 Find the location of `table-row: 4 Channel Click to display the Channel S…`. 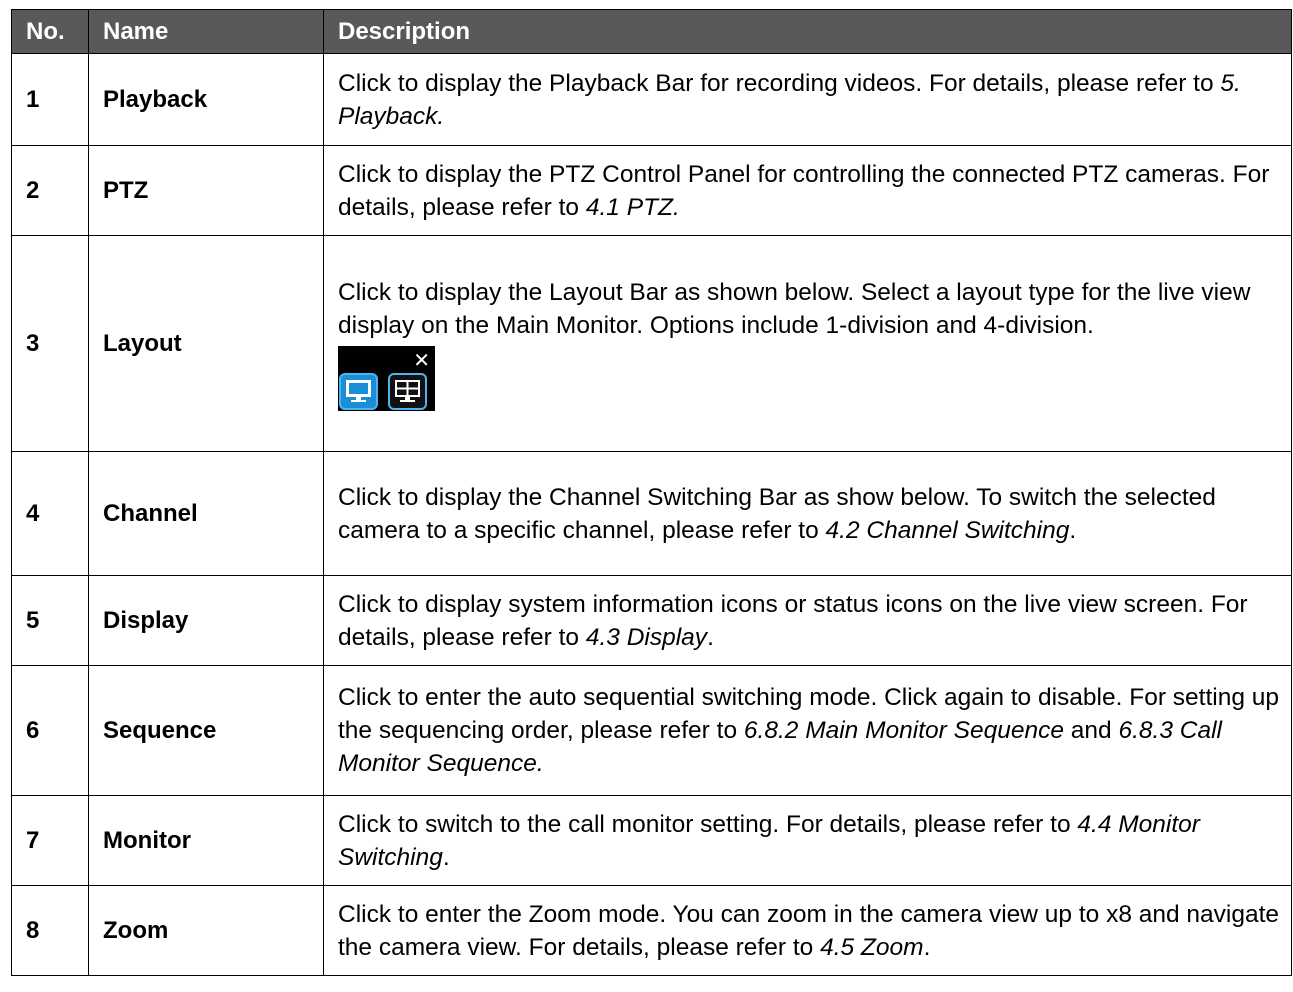

table-row: 4 Channel Click to display the Channel S… is located at coordinates (651, 513).